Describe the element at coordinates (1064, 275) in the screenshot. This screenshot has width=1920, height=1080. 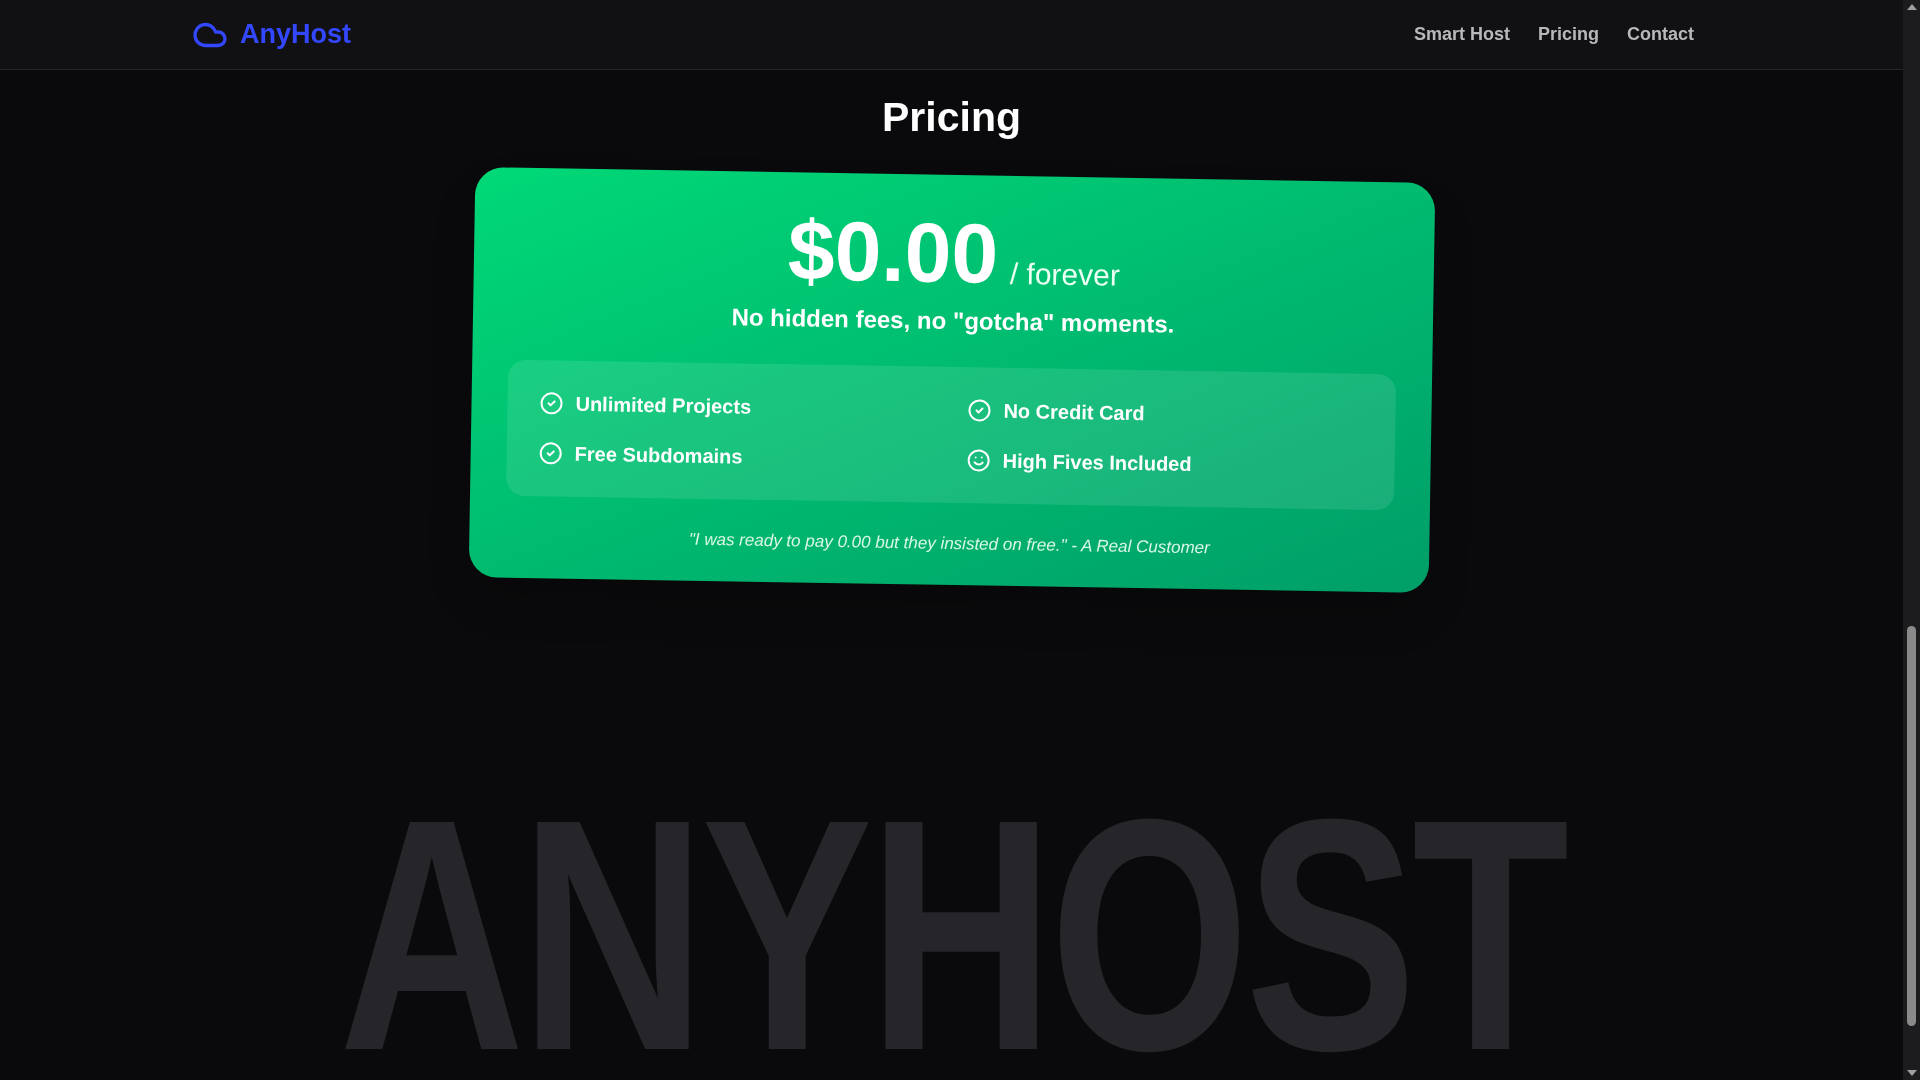
I see `price-period: / forever` at that location.